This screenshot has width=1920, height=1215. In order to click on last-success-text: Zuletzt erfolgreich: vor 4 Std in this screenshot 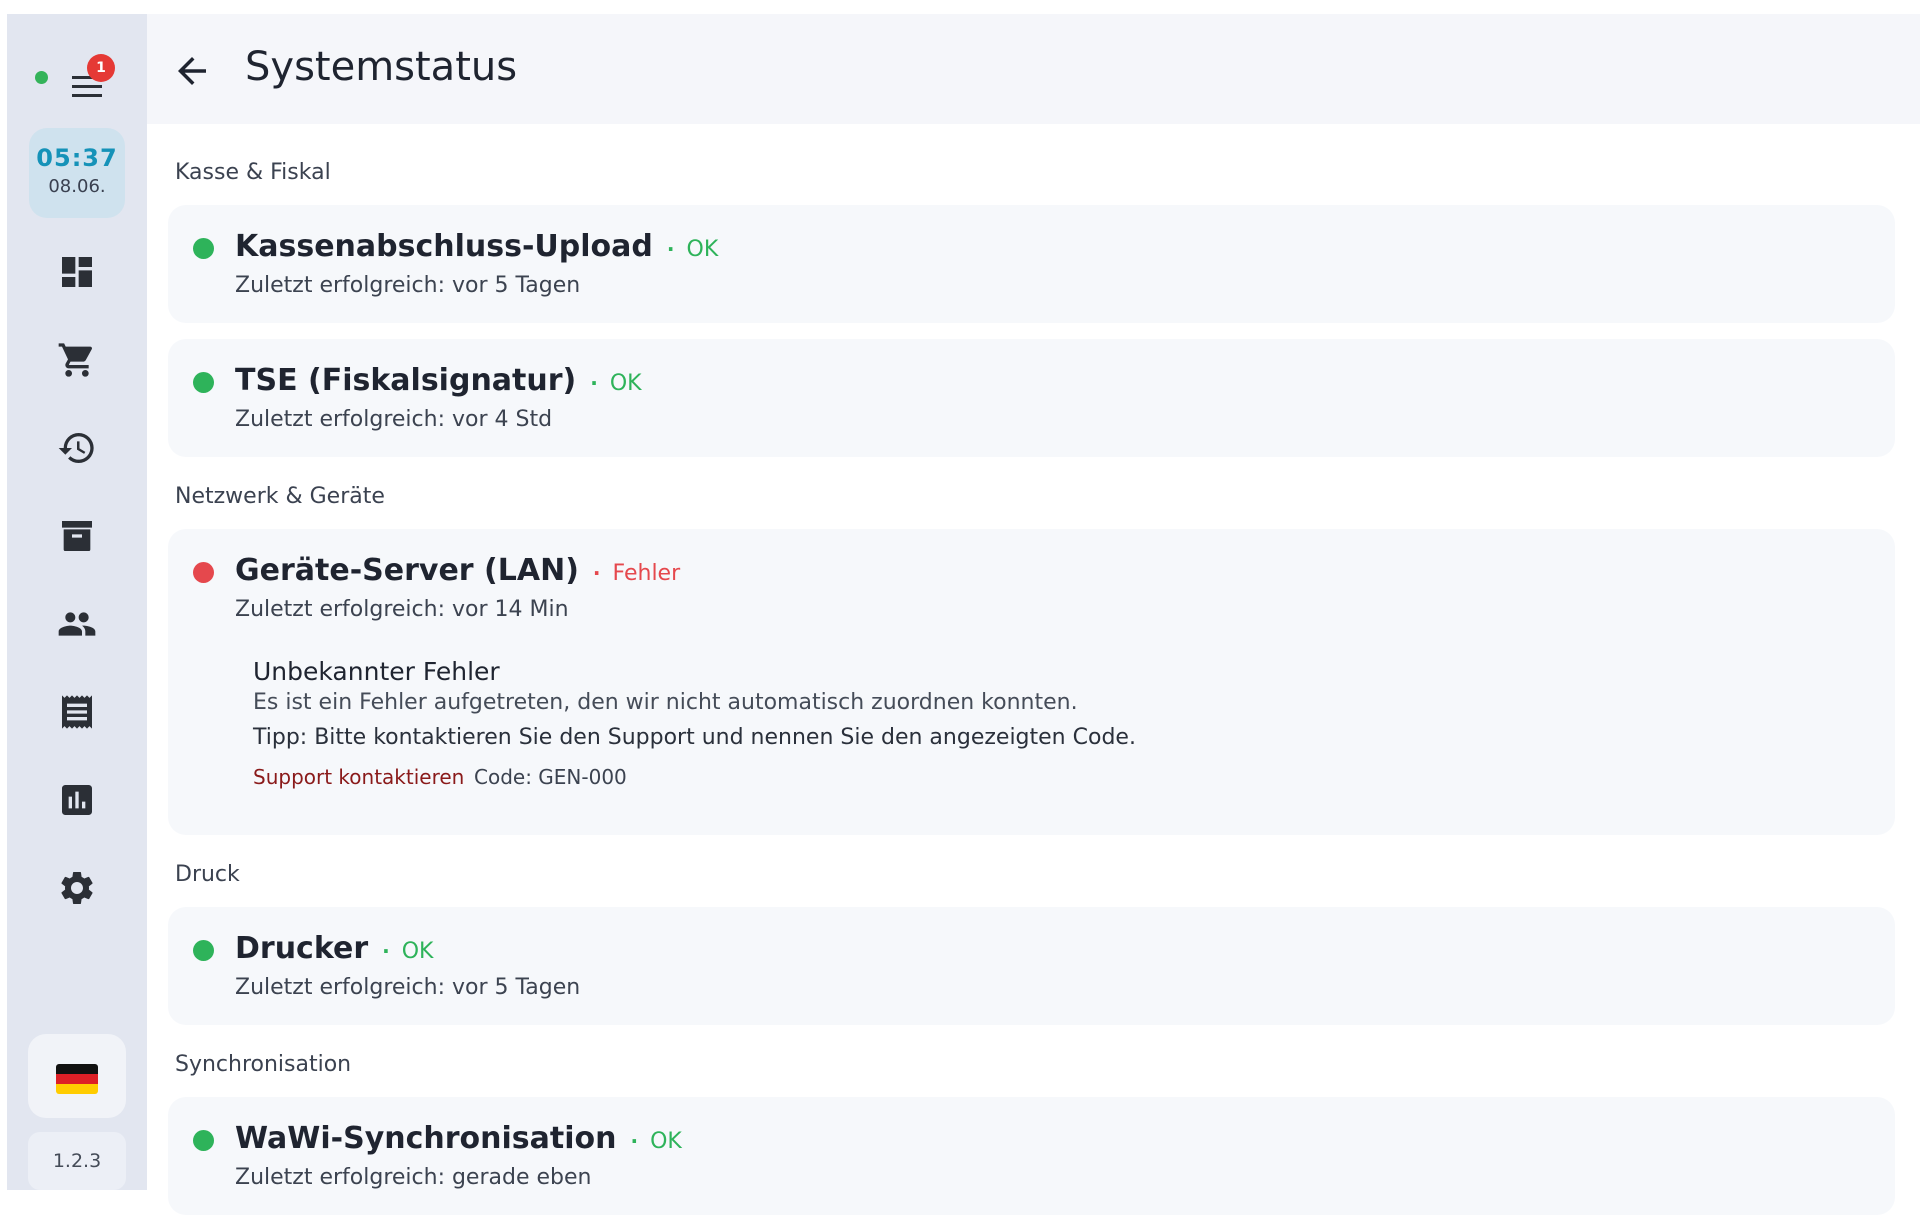, I will do `click(394, 419)`.